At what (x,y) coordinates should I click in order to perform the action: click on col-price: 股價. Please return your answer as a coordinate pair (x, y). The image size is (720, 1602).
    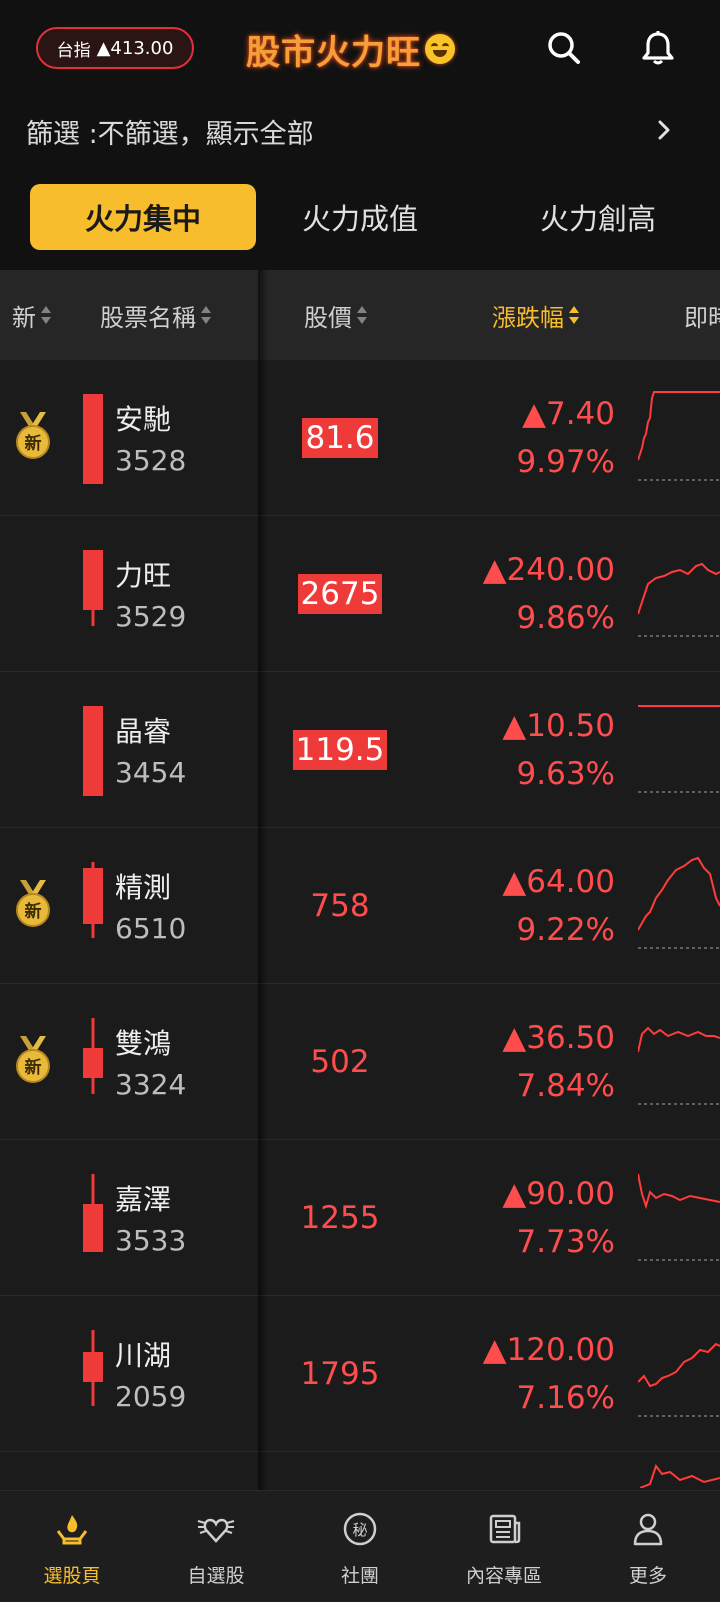
    Looking at the image, I should click on (336, 315).